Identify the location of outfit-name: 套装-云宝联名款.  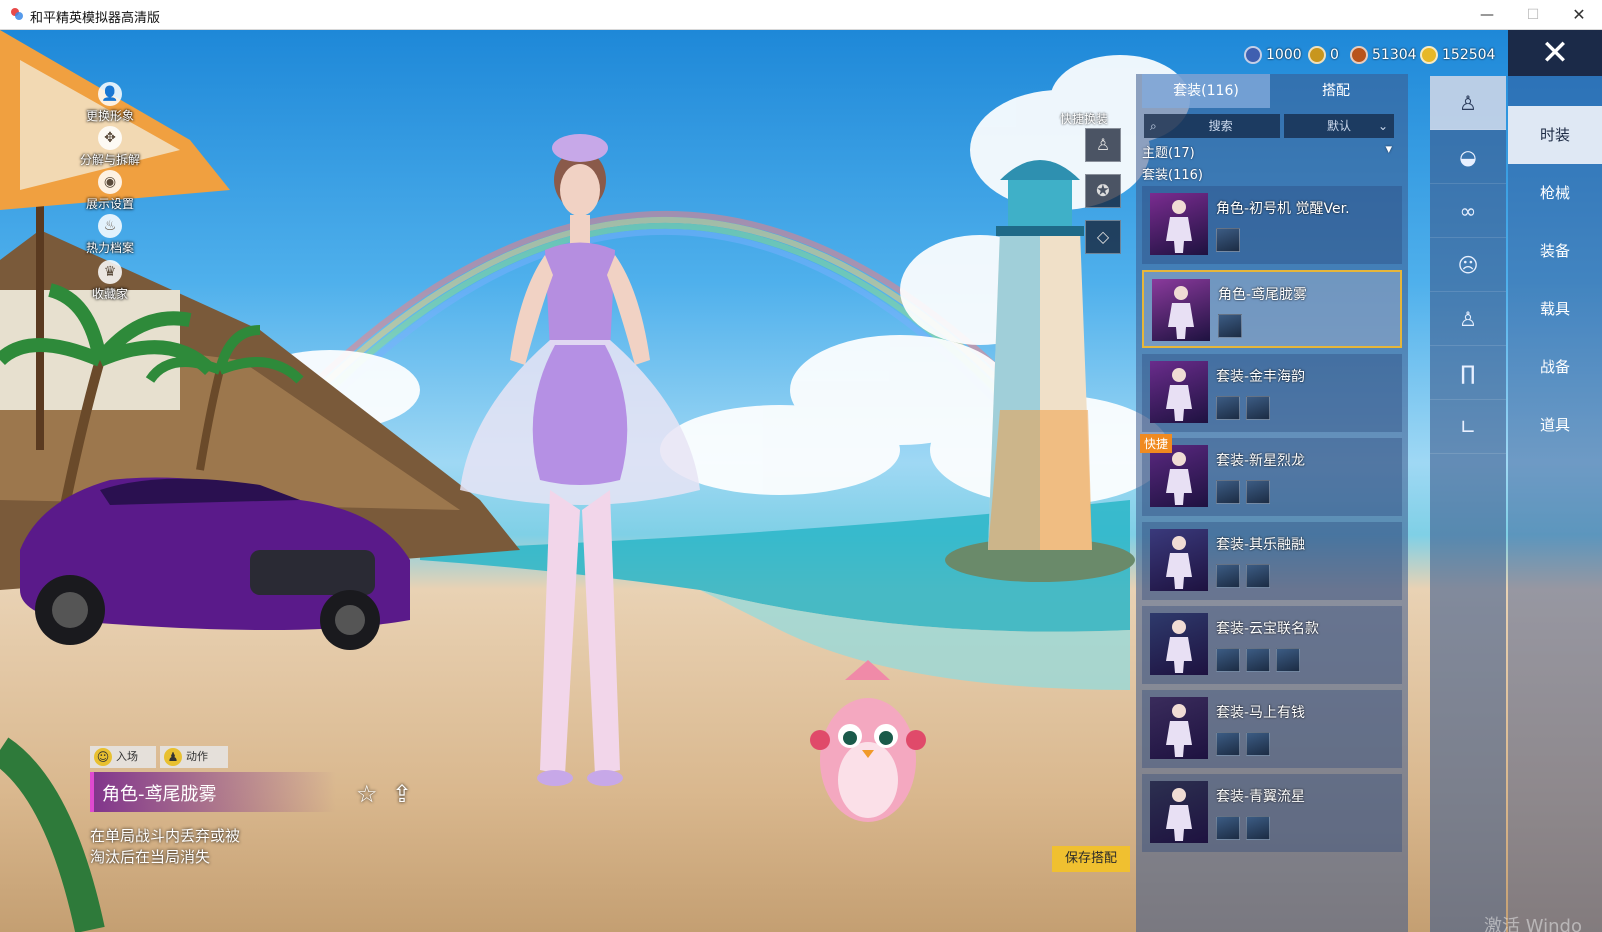
(1268, 629).